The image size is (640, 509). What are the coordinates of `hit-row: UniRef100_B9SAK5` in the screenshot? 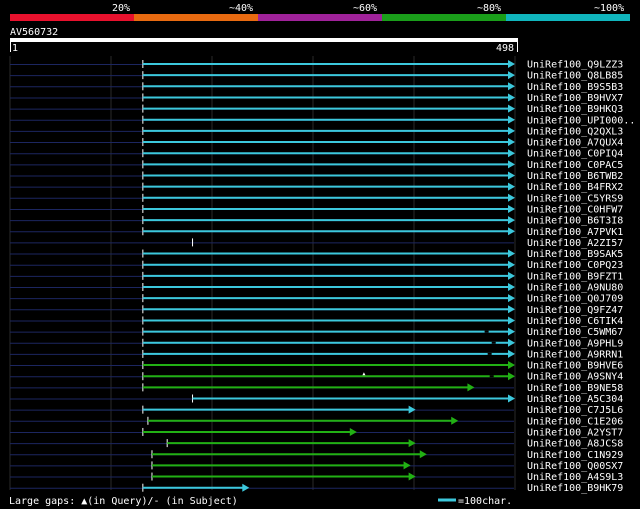 It's located at (316, 254).